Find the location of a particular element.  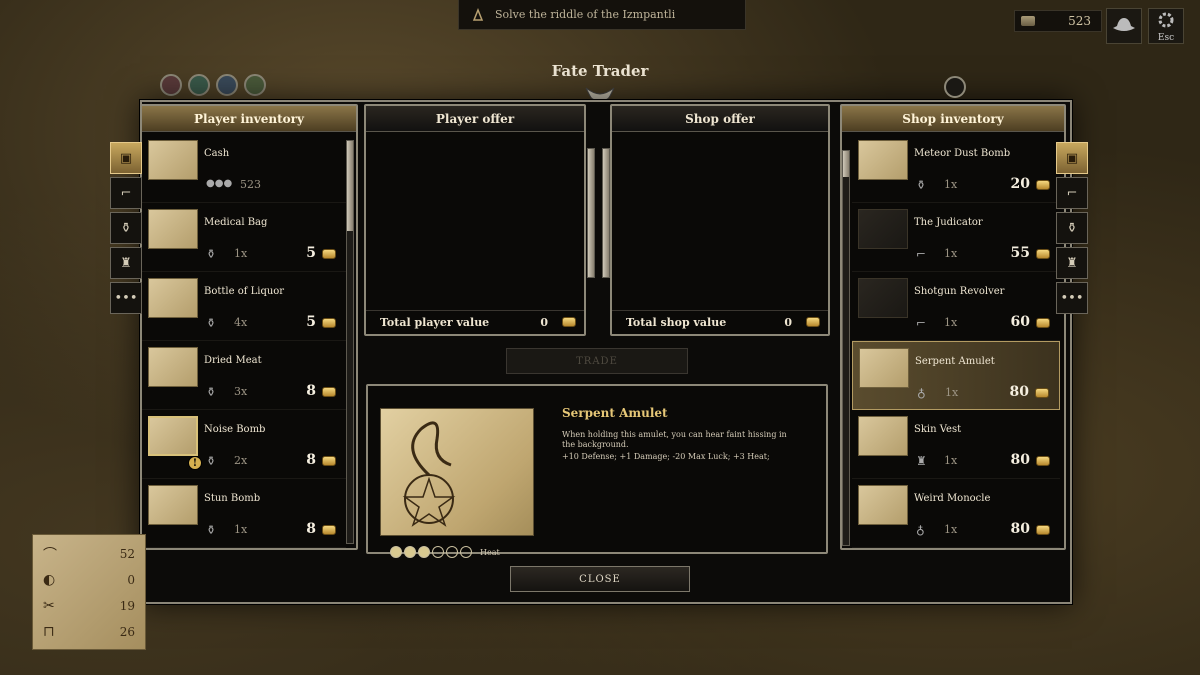

backpack-icon: ▣ is located at coordinates (126, 158).